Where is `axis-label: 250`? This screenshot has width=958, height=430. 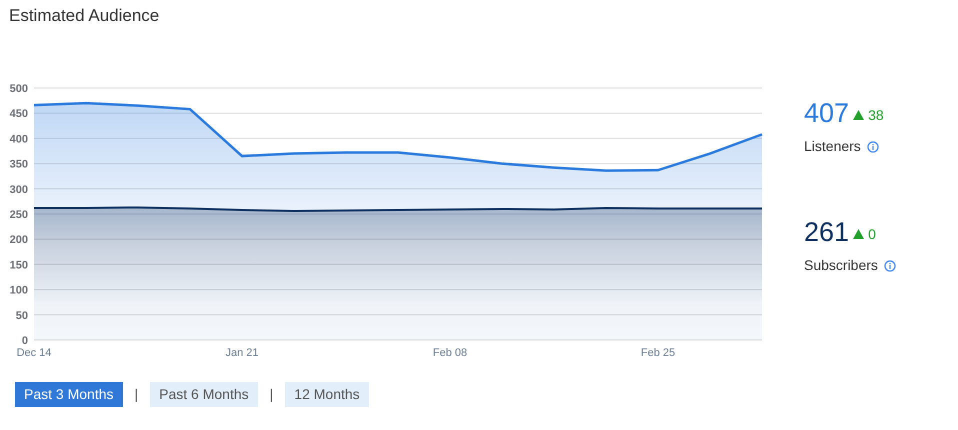 axis-label: 250 is located at coordinates (19, 215).